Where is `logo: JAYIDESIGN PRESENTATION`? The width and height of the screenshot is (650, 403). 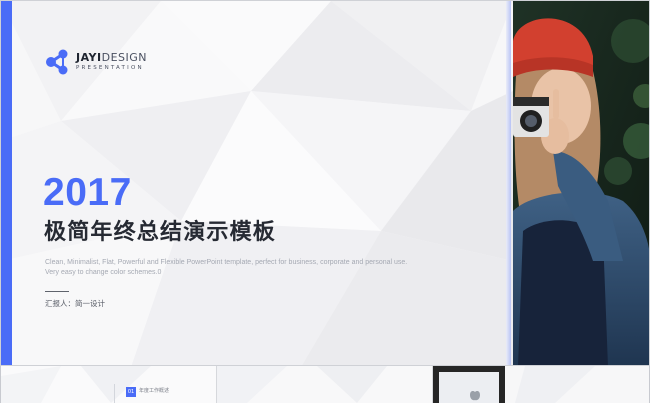 logo: JAYIDESIGN PRESENTATION is located at coordinates (96, 62).